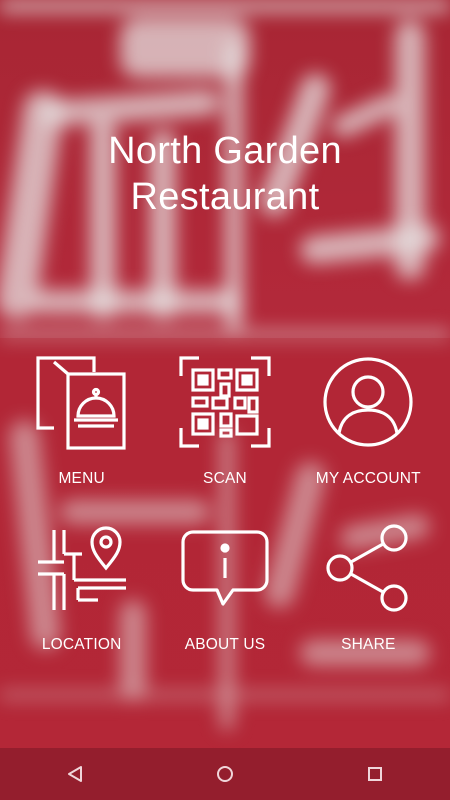  I want to click on scan-label: SCAN, so click(225, 478).